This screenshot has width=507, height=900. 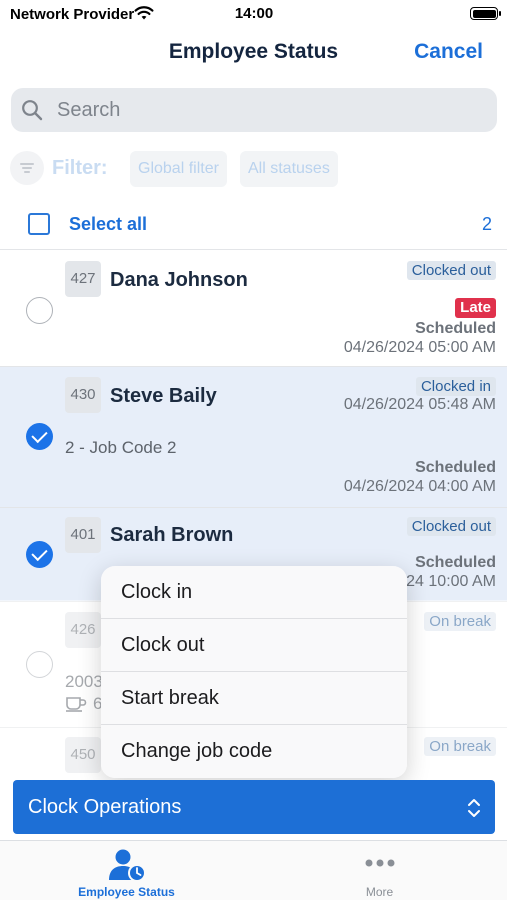 I want to click on select-all-row: Select all 2, so click(x=253, y=225).